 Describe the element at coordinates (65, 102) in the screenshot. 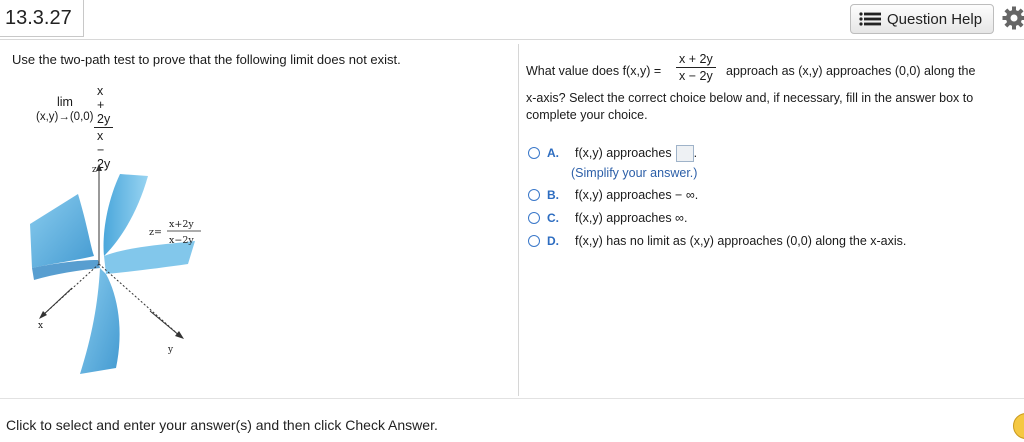

I see `lim-word: lim` at that location.